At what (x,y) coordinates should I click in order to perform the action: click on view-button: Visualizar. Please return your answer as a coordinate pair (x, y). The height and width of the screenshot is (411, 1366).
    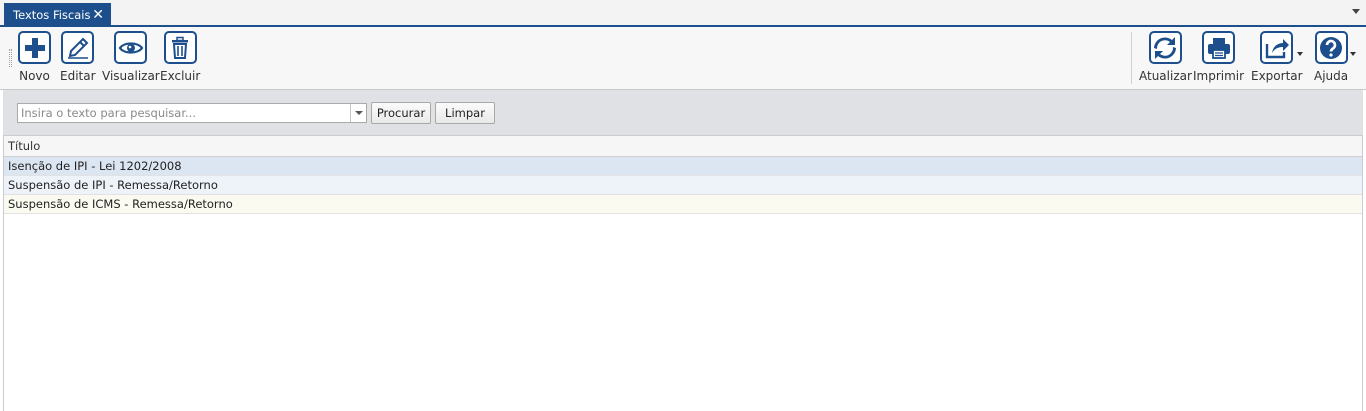
    Looking at the image, I should click on (131, 57).